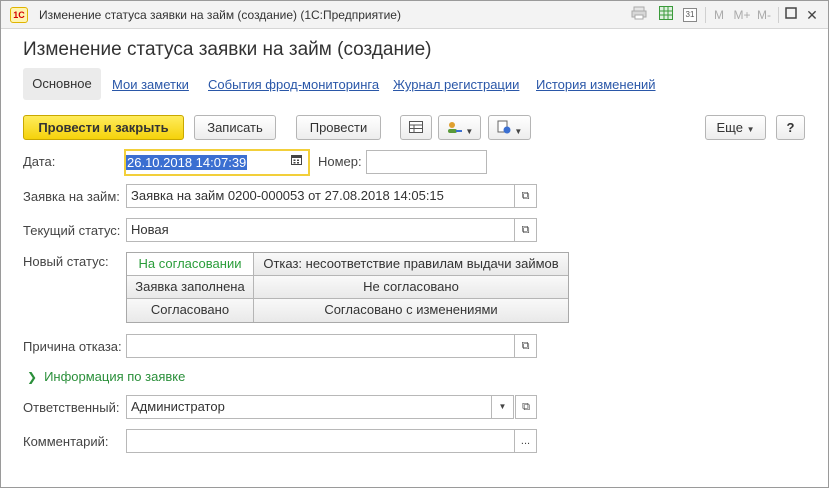 The image size is (829, 488). Describe the element at coordinates (66, 261) in the screenshot. I see `new-status-label: Новый статус:` at that location.